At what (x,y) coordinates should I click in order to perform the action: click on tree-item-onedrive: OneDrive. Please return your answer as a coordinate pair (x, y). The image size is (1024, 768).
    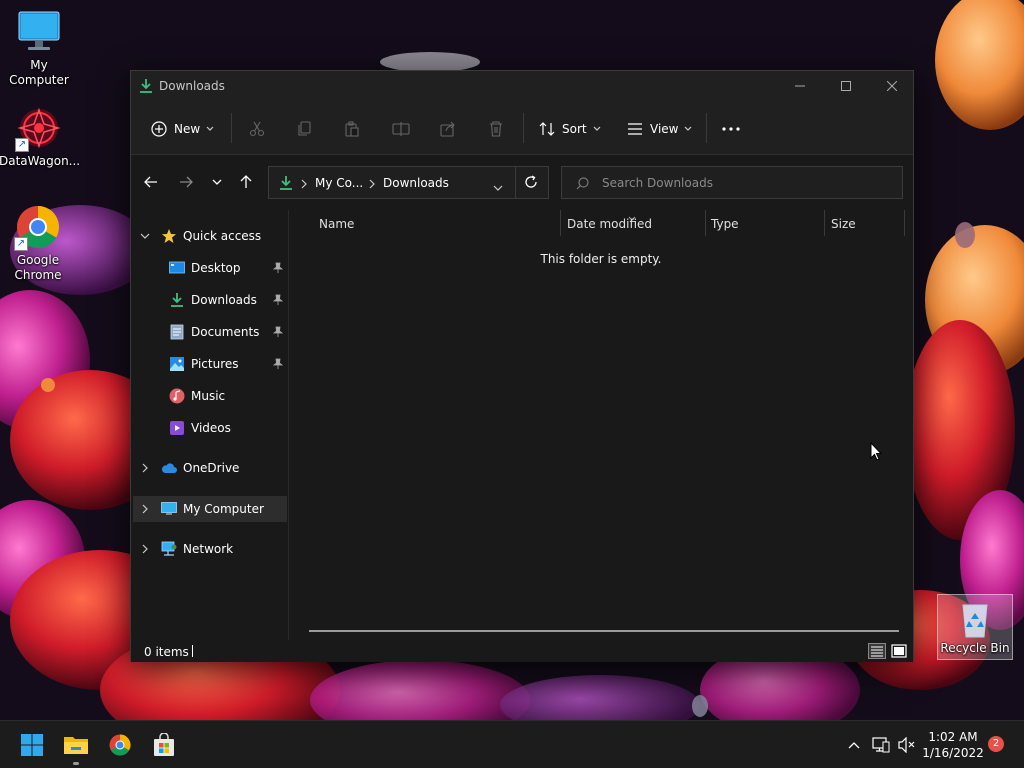
    Looking at the image, I should click on (200, 468).